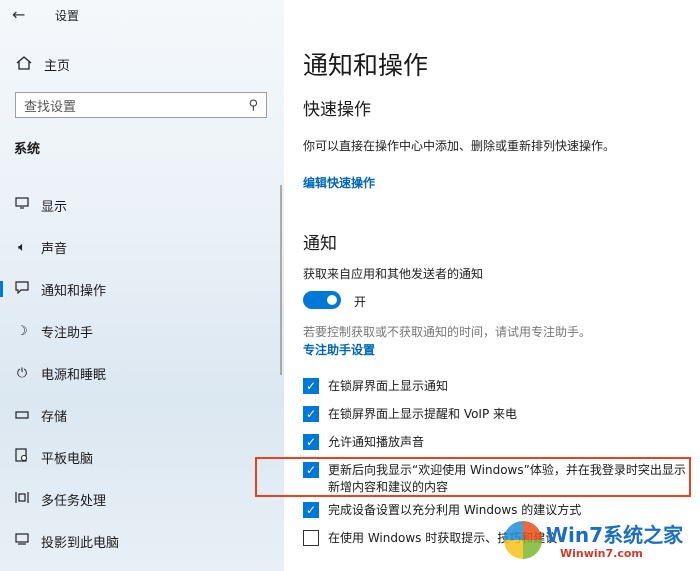 This screenshot has width=700, height=571. What do you see at coordinates (253, 105) in the screenshot?
I see `search-icon: ⚲` at bounding box center [253, 105].